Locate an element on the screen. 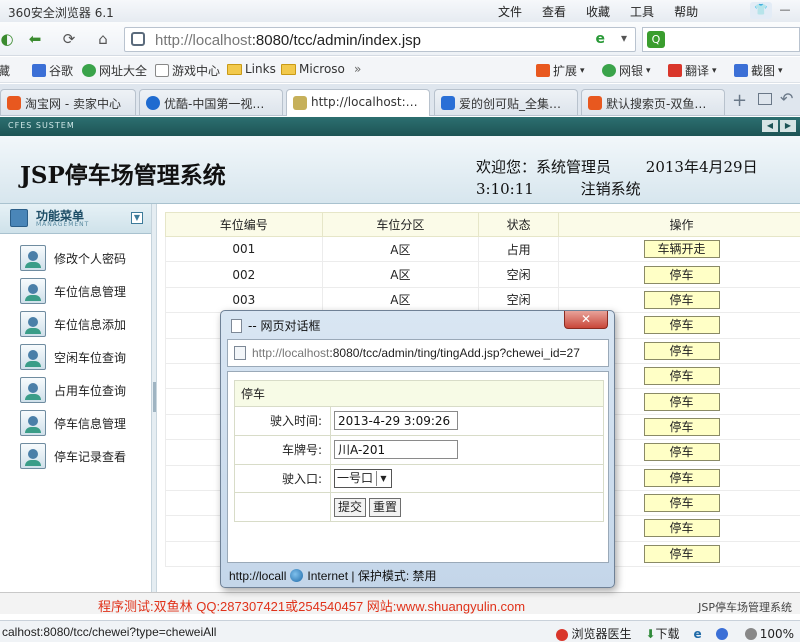  menu-file: 文件 is located at coordinates (510, 11).